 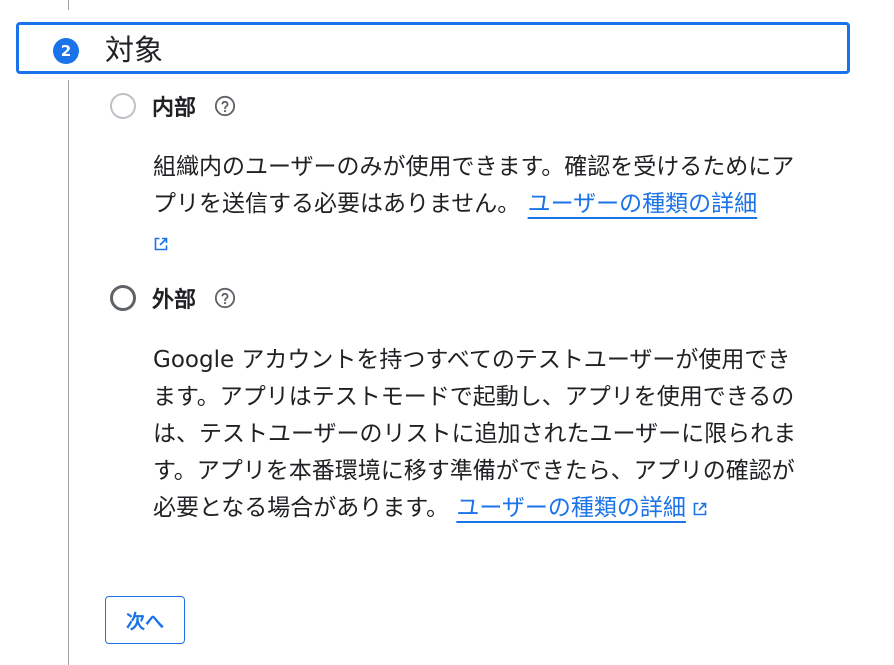 I want to click on step-title: 対象, so click(x=134, y=50).